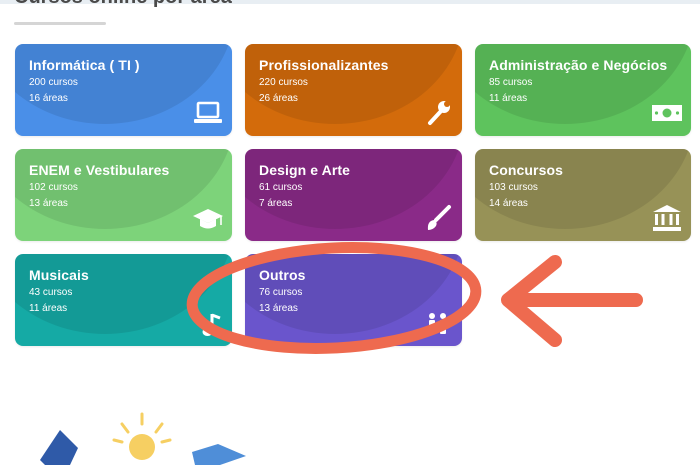 The width and height of the screenshot is (700, 465). Describe the element at coordinates (219, 454) in the screenshot. I see `graduation-cap-illustration` at that location.